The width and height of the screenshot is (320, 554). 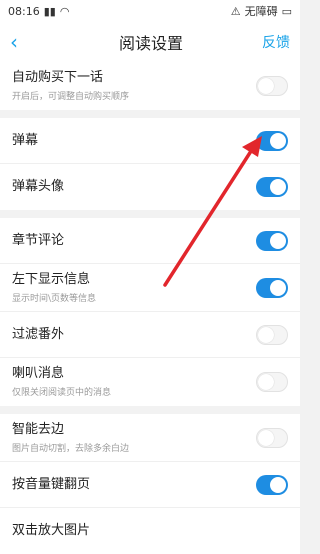 I want to click on danmaku-toggle, so click(x=272, y=140).